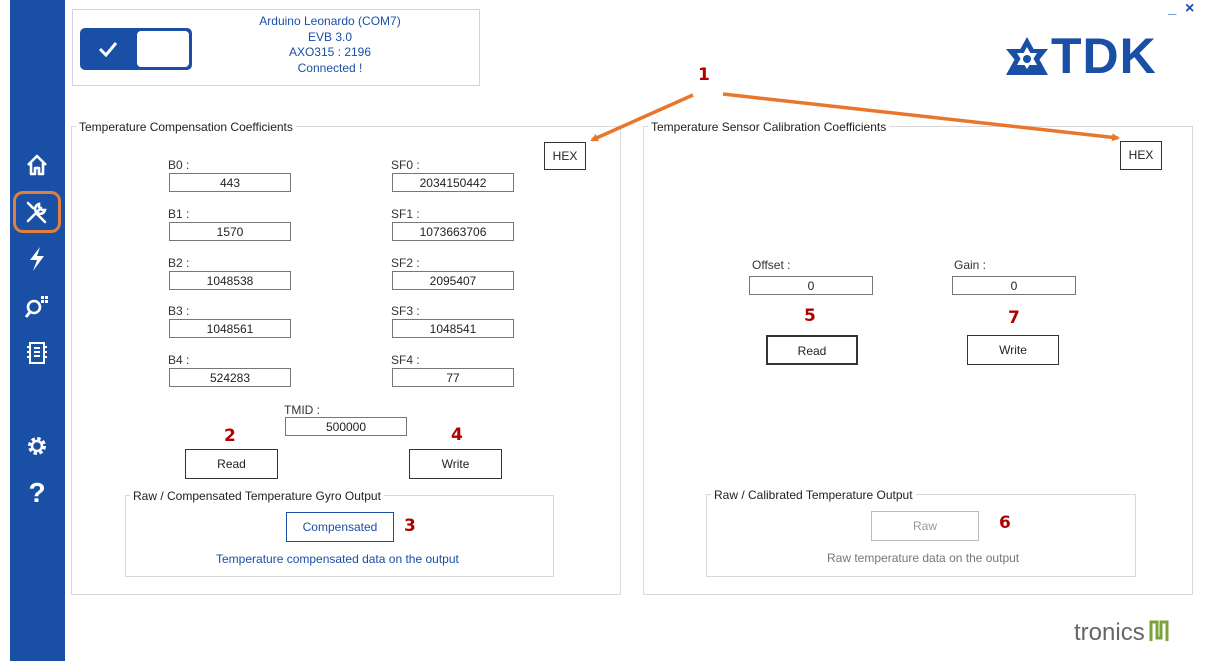  I want to click on tronics-emblem-icon, so click(1159, 630).